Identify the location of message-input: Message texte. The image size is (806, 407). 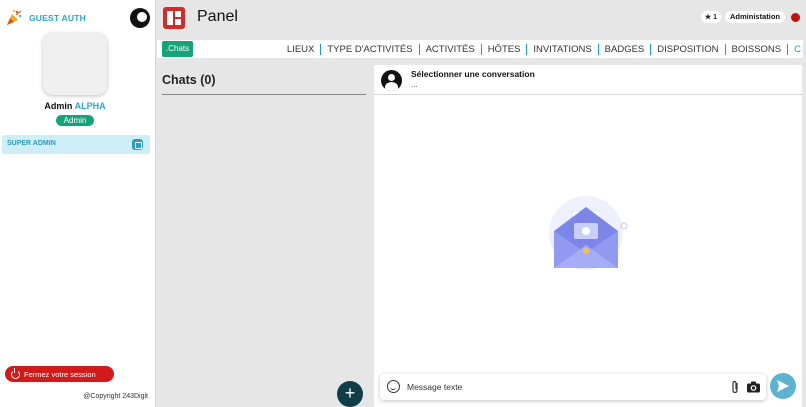
(434, 387).